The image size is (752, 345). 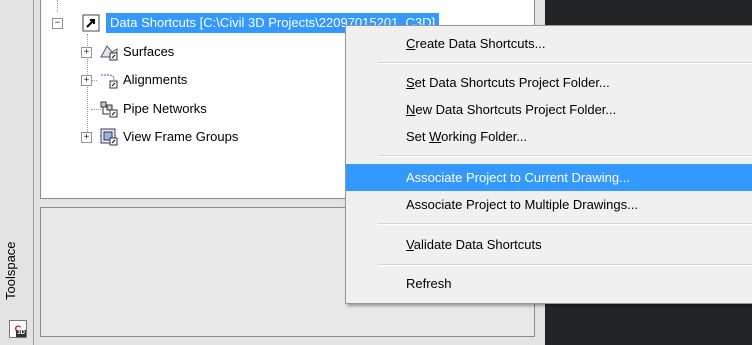 I want to click on tree-item-surfaces: Surfaces, so click(x=148, y=52).